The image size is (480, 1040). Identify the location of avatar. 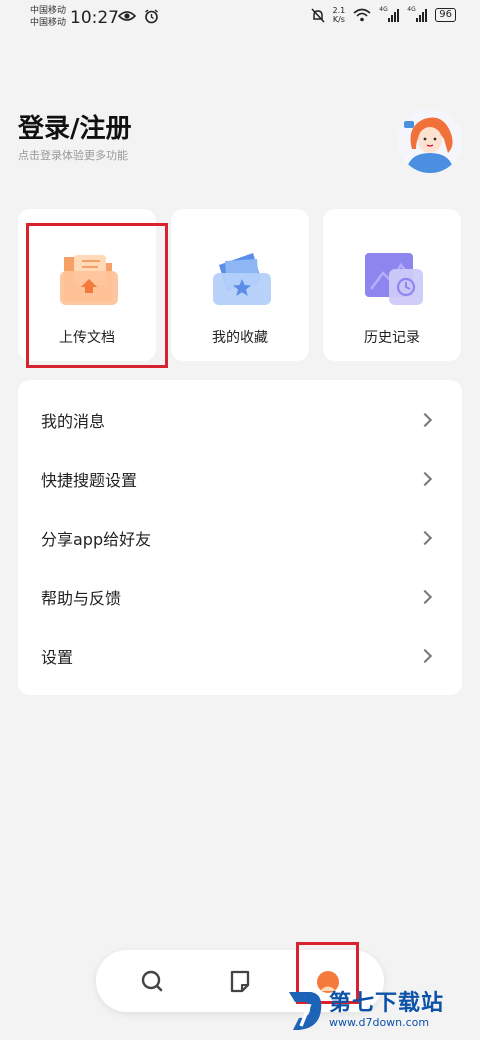
(430, 141).